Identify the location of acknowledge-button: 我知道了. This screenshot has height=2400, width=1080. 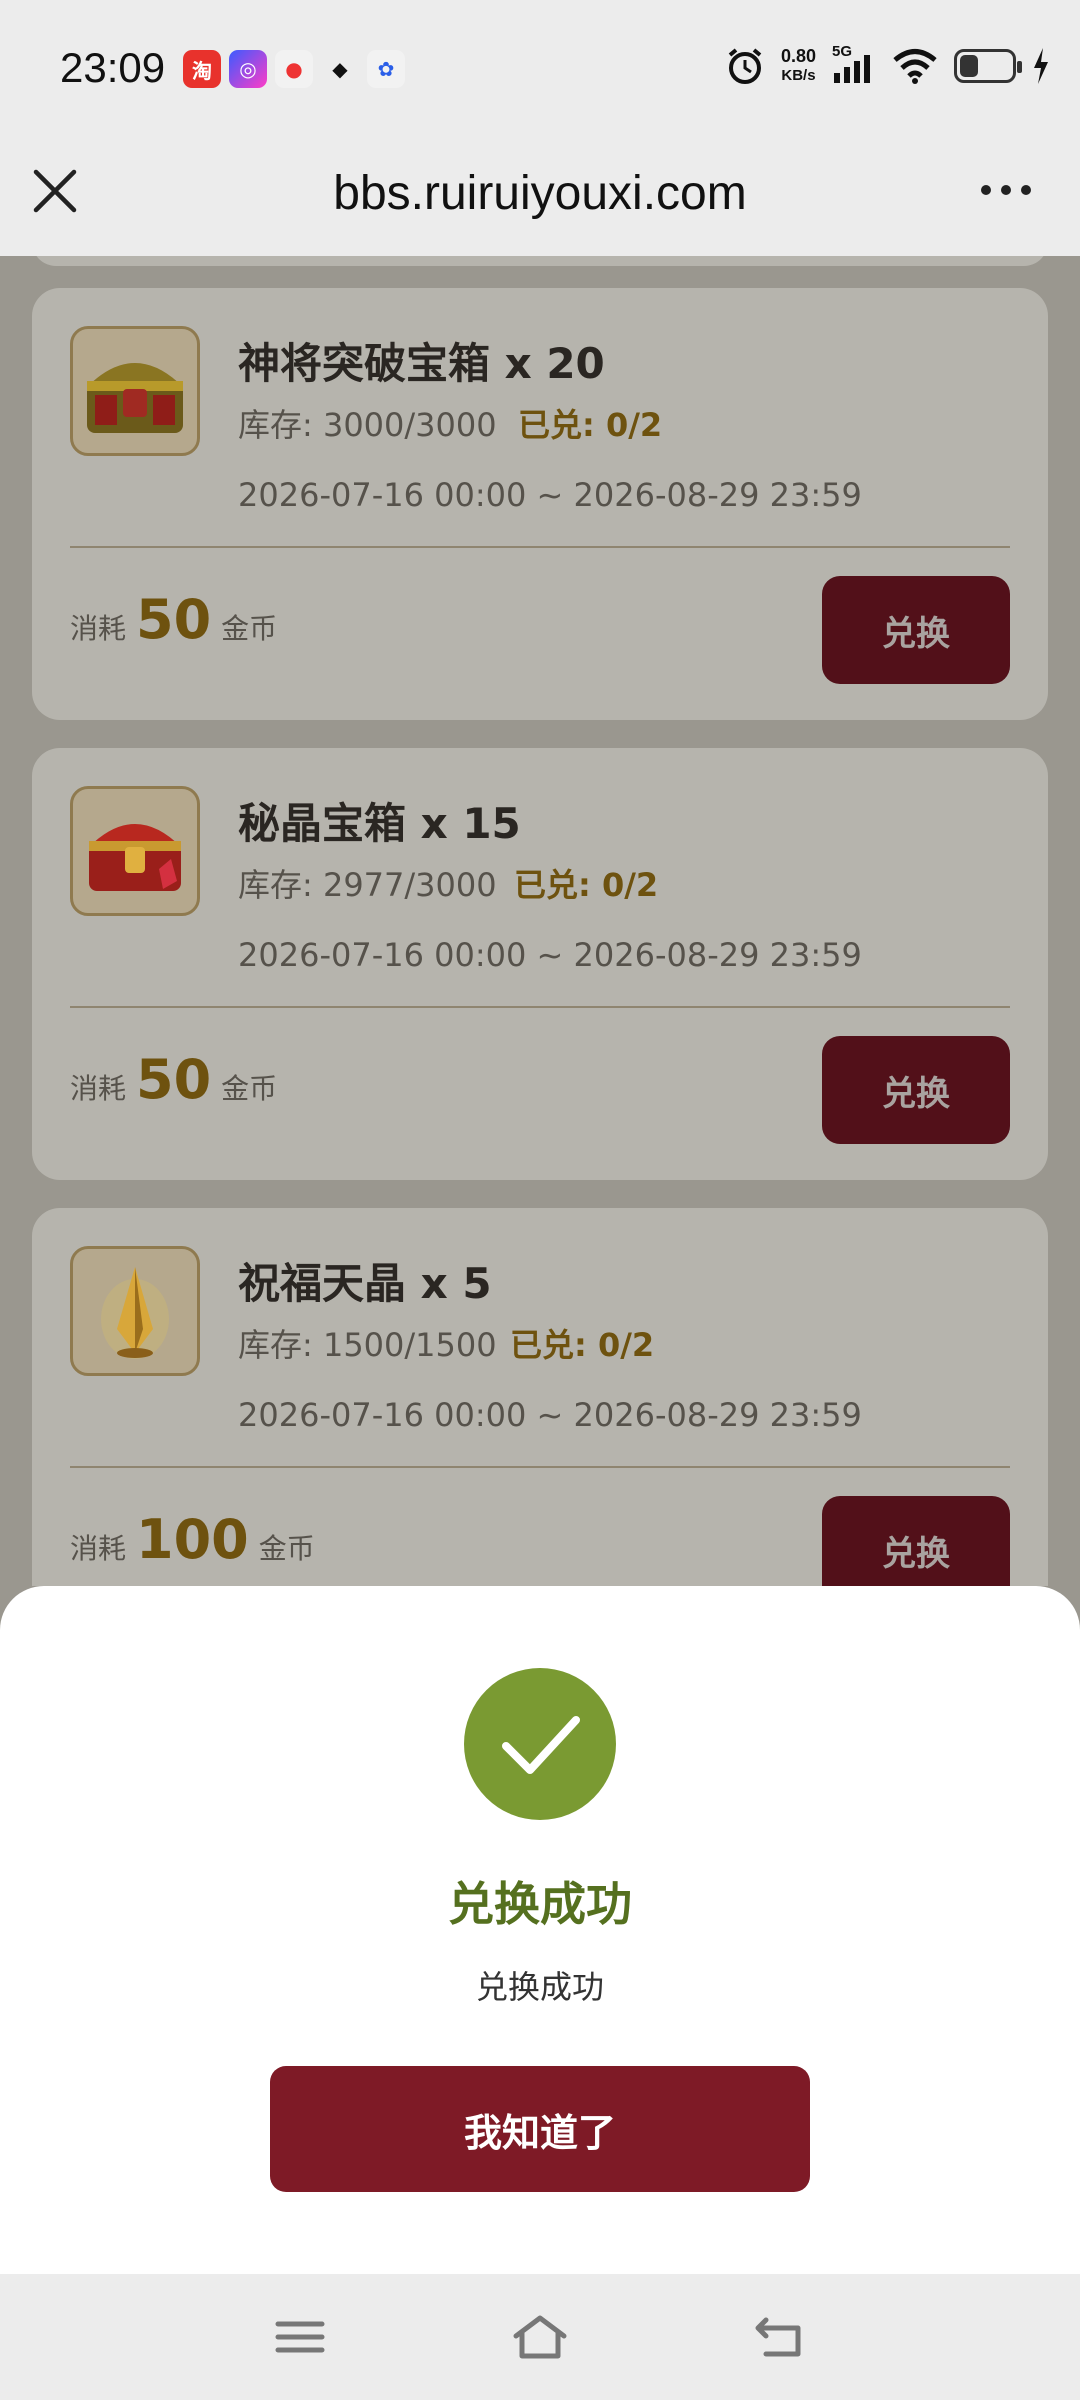
(540, 2129).